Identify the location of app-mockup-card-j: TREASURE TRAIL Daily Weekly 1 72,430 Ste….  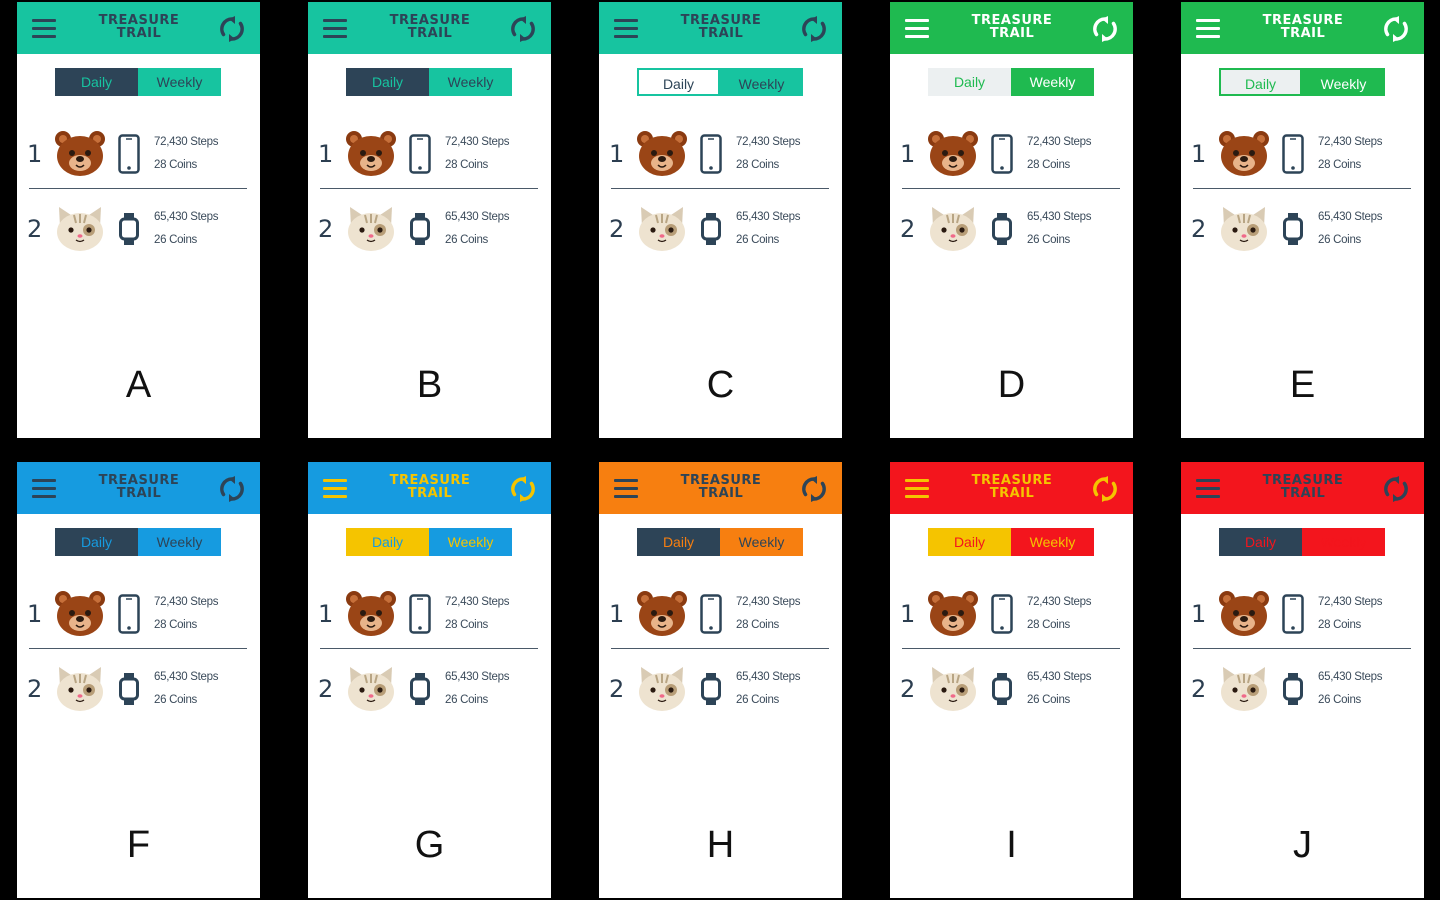
(1302, 680).